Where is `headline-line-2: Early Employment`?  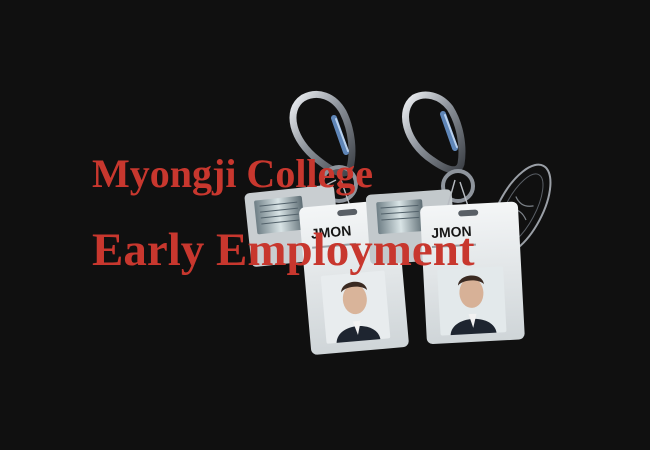
headline-line-2: Early Employment is located at coordinates (283, 250).